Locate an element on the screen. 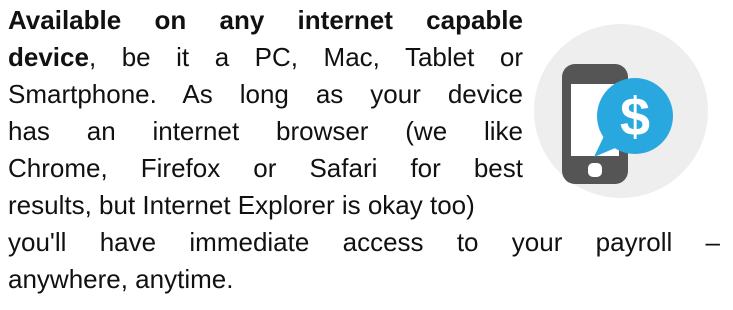  smartphone-dollar-icon: $ is located at coordinates (621, 111).